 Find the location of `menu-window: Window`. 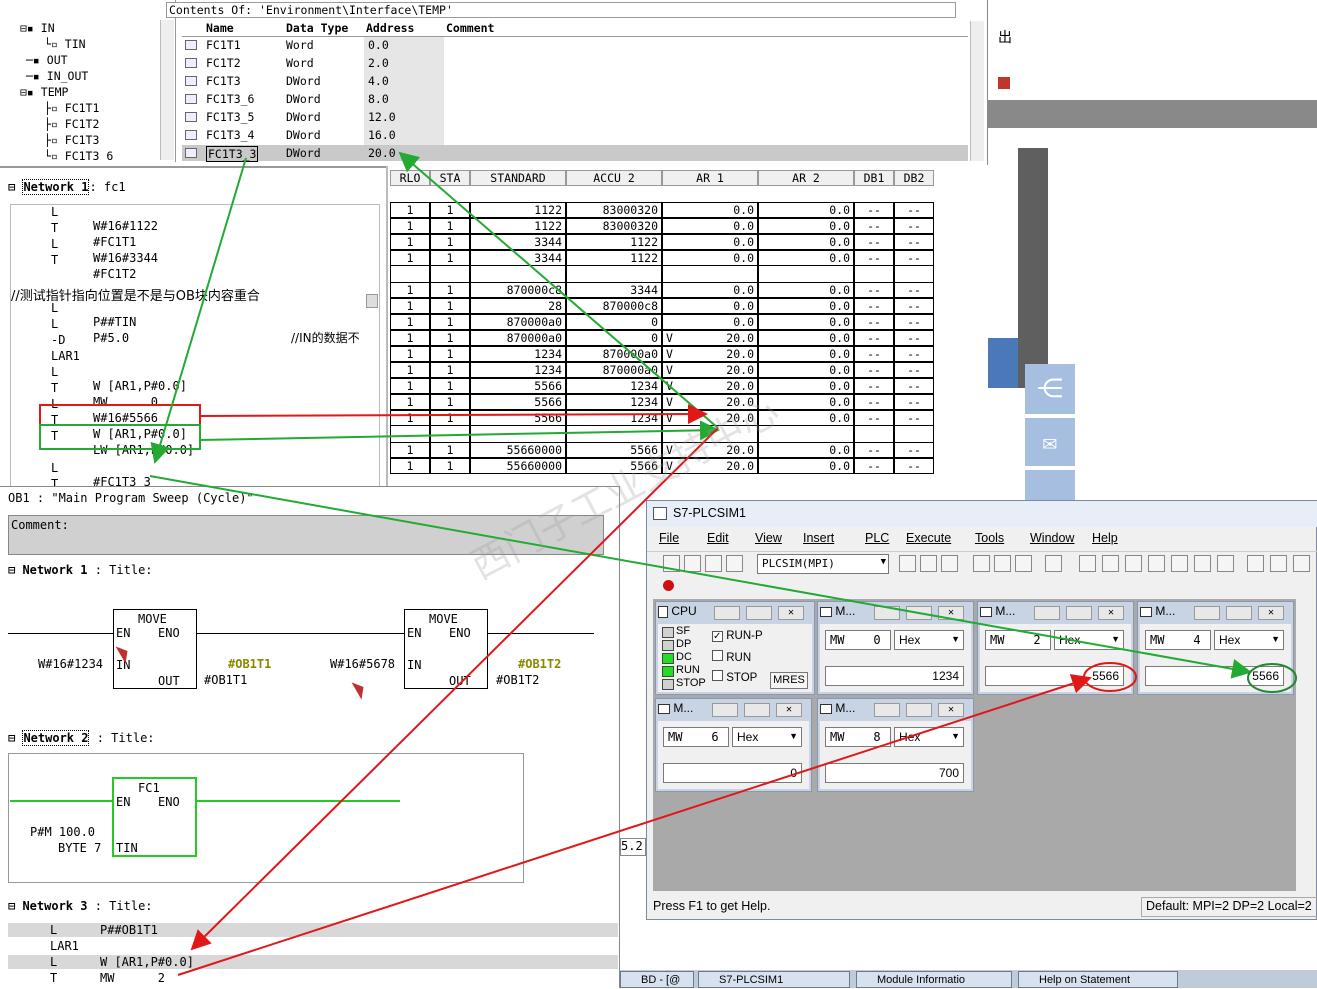

menu-window: Window is located at coordinates (1052, 538).